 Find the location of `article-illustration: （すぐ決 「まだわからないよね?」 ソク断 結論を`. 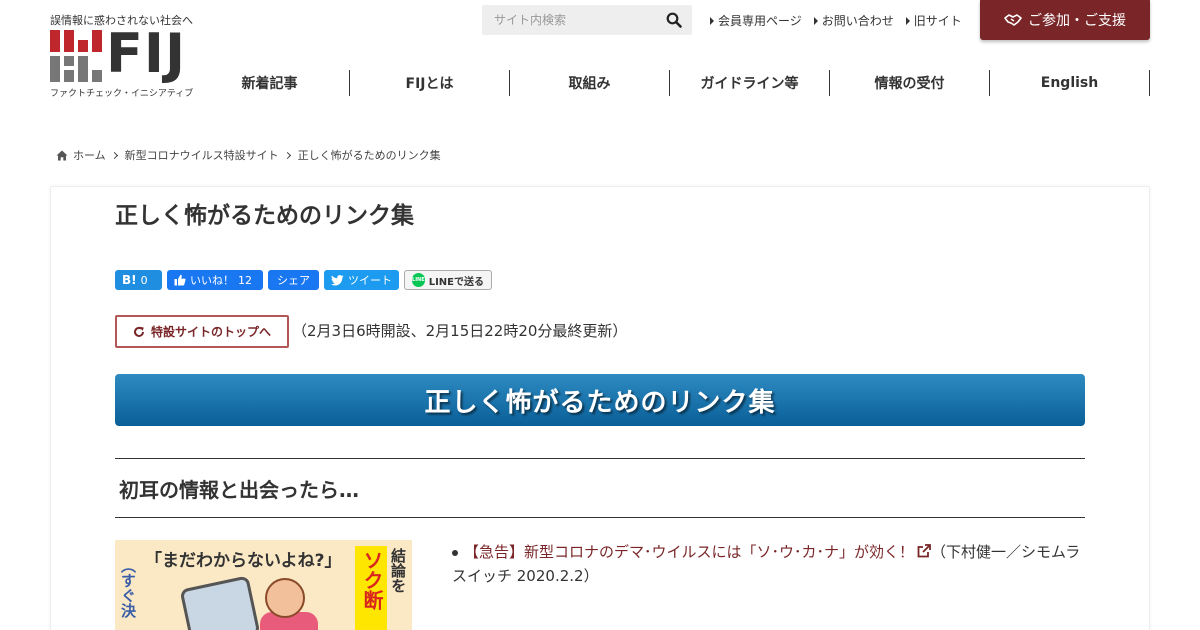

article-illustration: （すぐ決 「まだわからないよね?」 ソク断 結論を is located at coordinates (263, 585).